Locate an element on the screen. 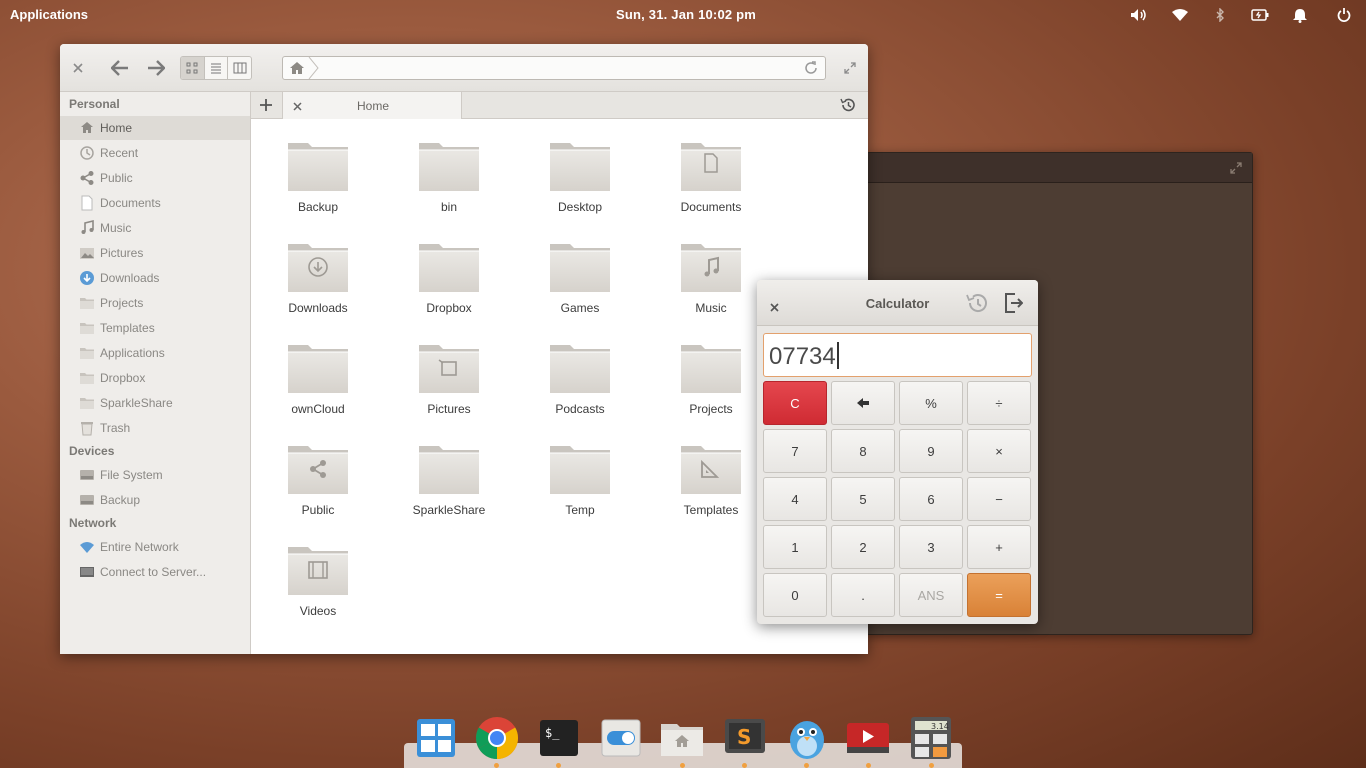  folder-videos: Videos is located at coordinates (318, 571).